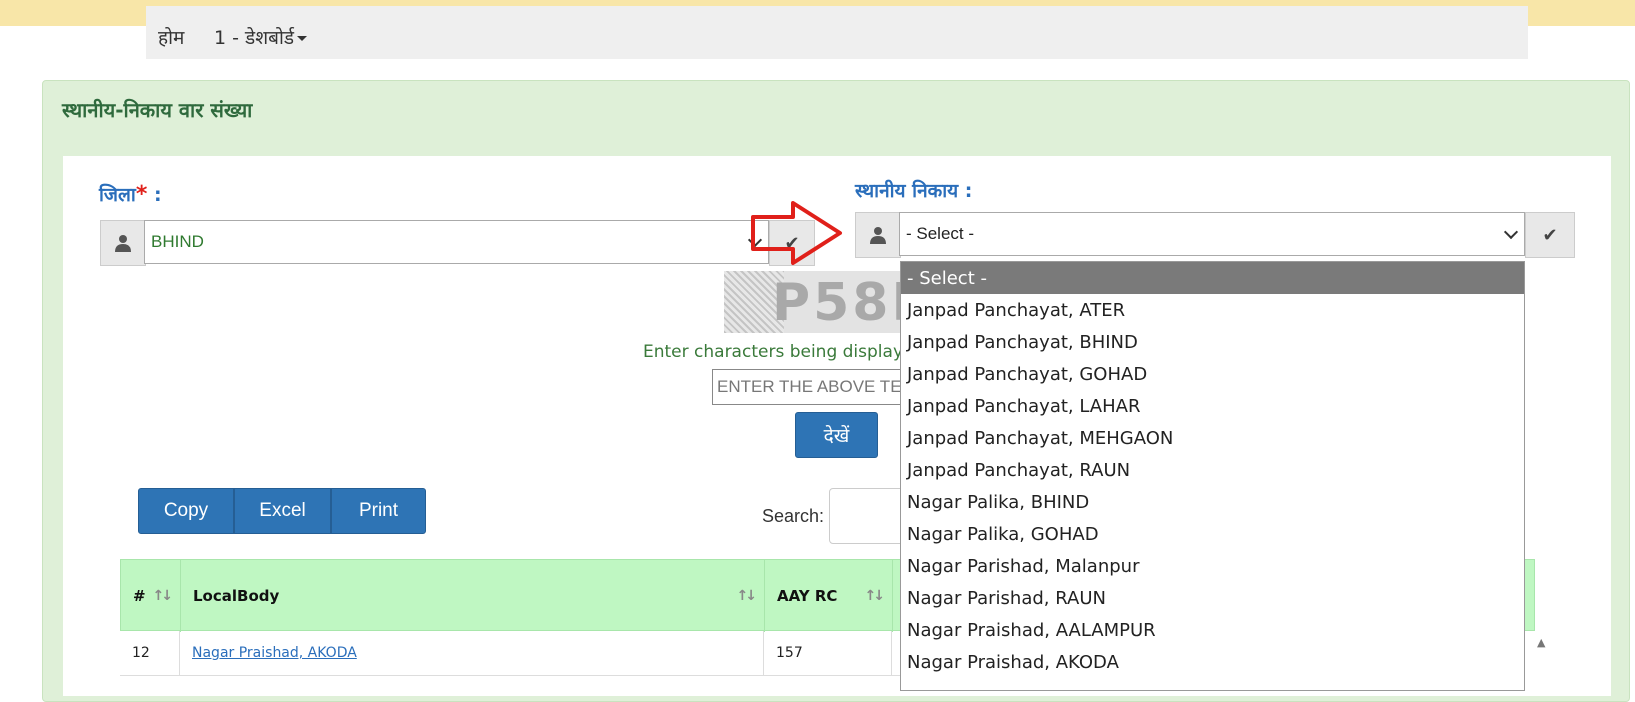 The width and height of the screenshot is (1635, 702). I want to click on dropdown-option: Nagar Parishad, RAUN, so click(1212, 598).